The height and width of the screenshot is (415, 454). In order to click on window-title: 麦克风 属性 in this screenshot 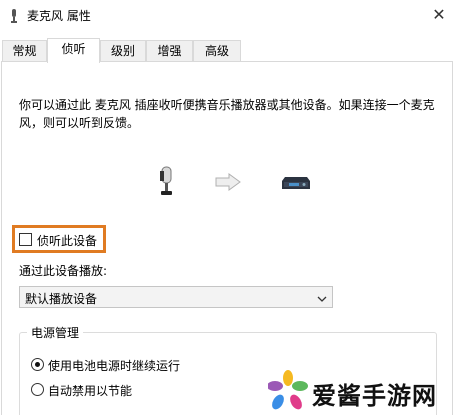, I will do `click(59, 16)`.